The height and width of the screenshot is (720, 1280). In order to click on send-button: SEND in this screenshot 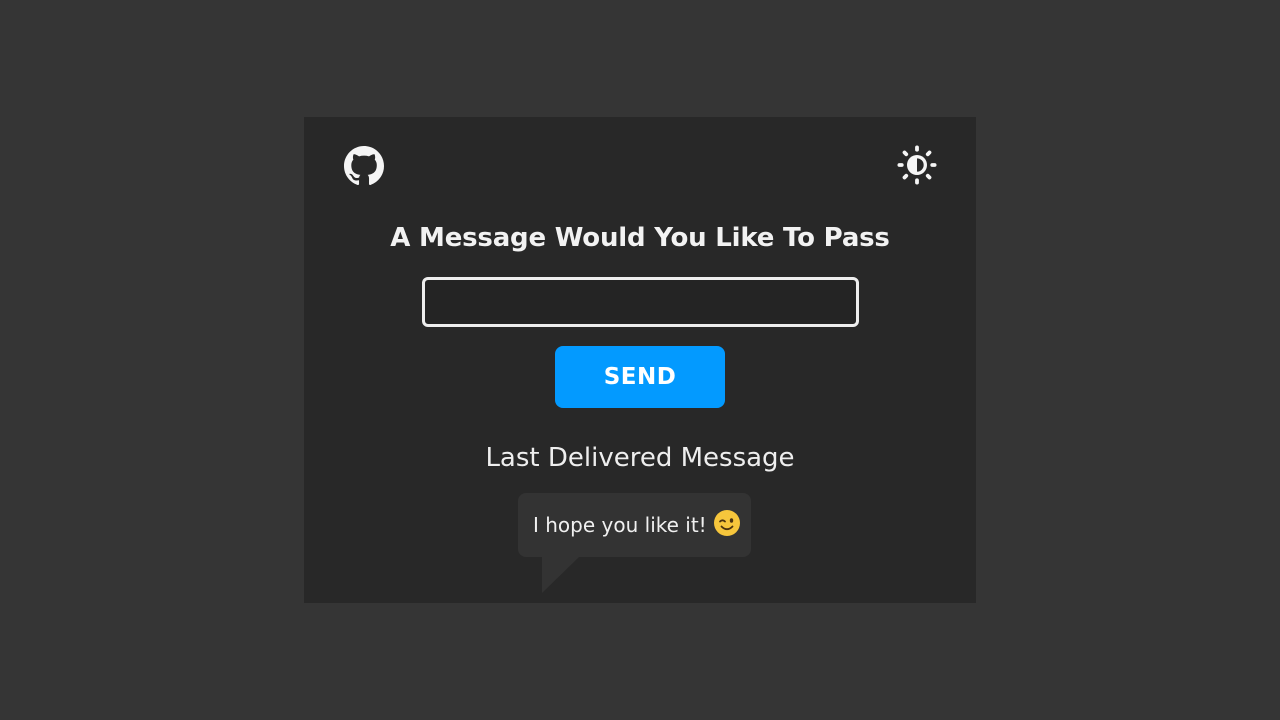, I will do `click(640, 377)`.